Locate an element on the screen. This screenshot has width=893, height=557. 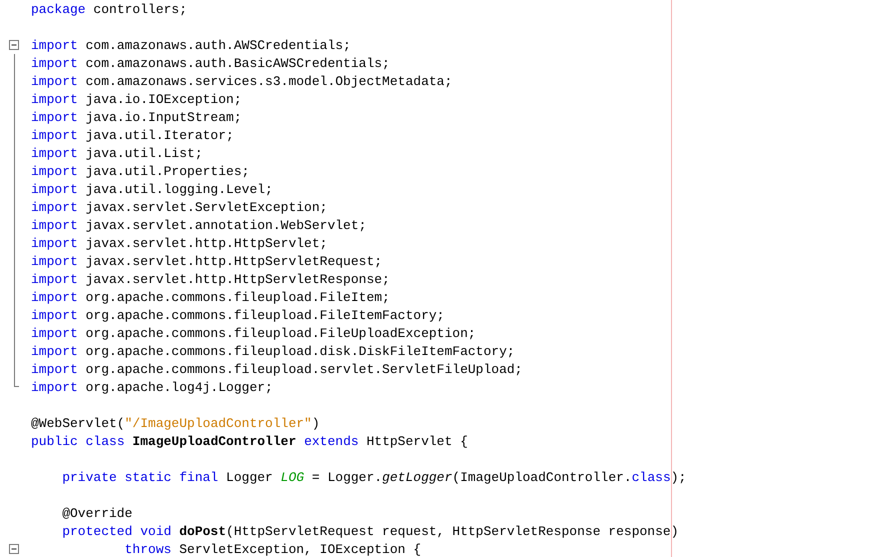
code-line: package controllers; is located at coordinates (109, 9).